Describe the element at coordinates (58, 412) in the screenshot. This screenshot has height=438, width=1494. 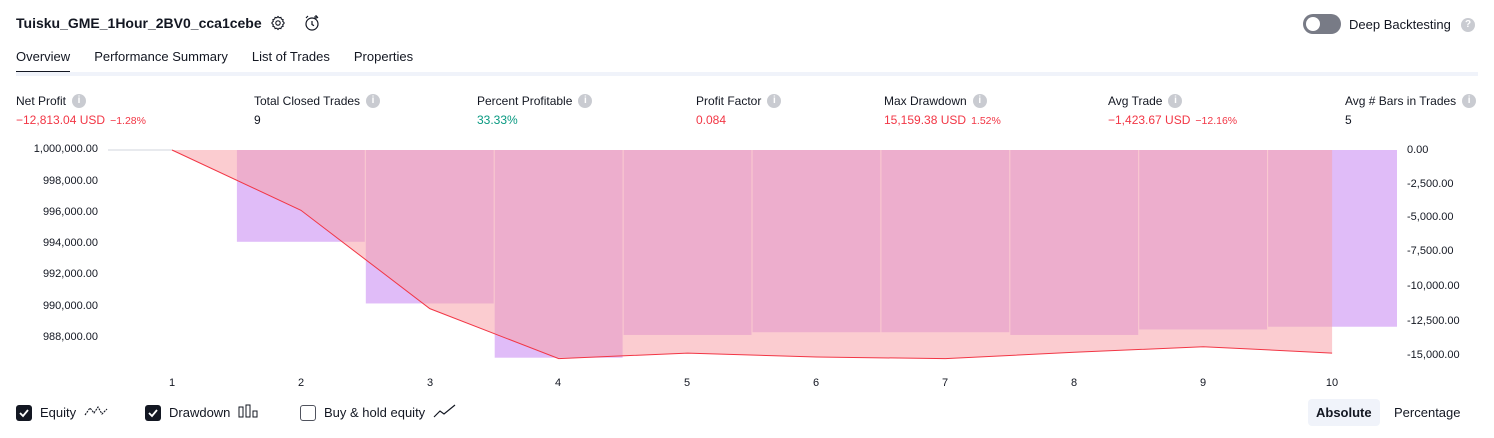
I see `legend-label: Equity` at that location.